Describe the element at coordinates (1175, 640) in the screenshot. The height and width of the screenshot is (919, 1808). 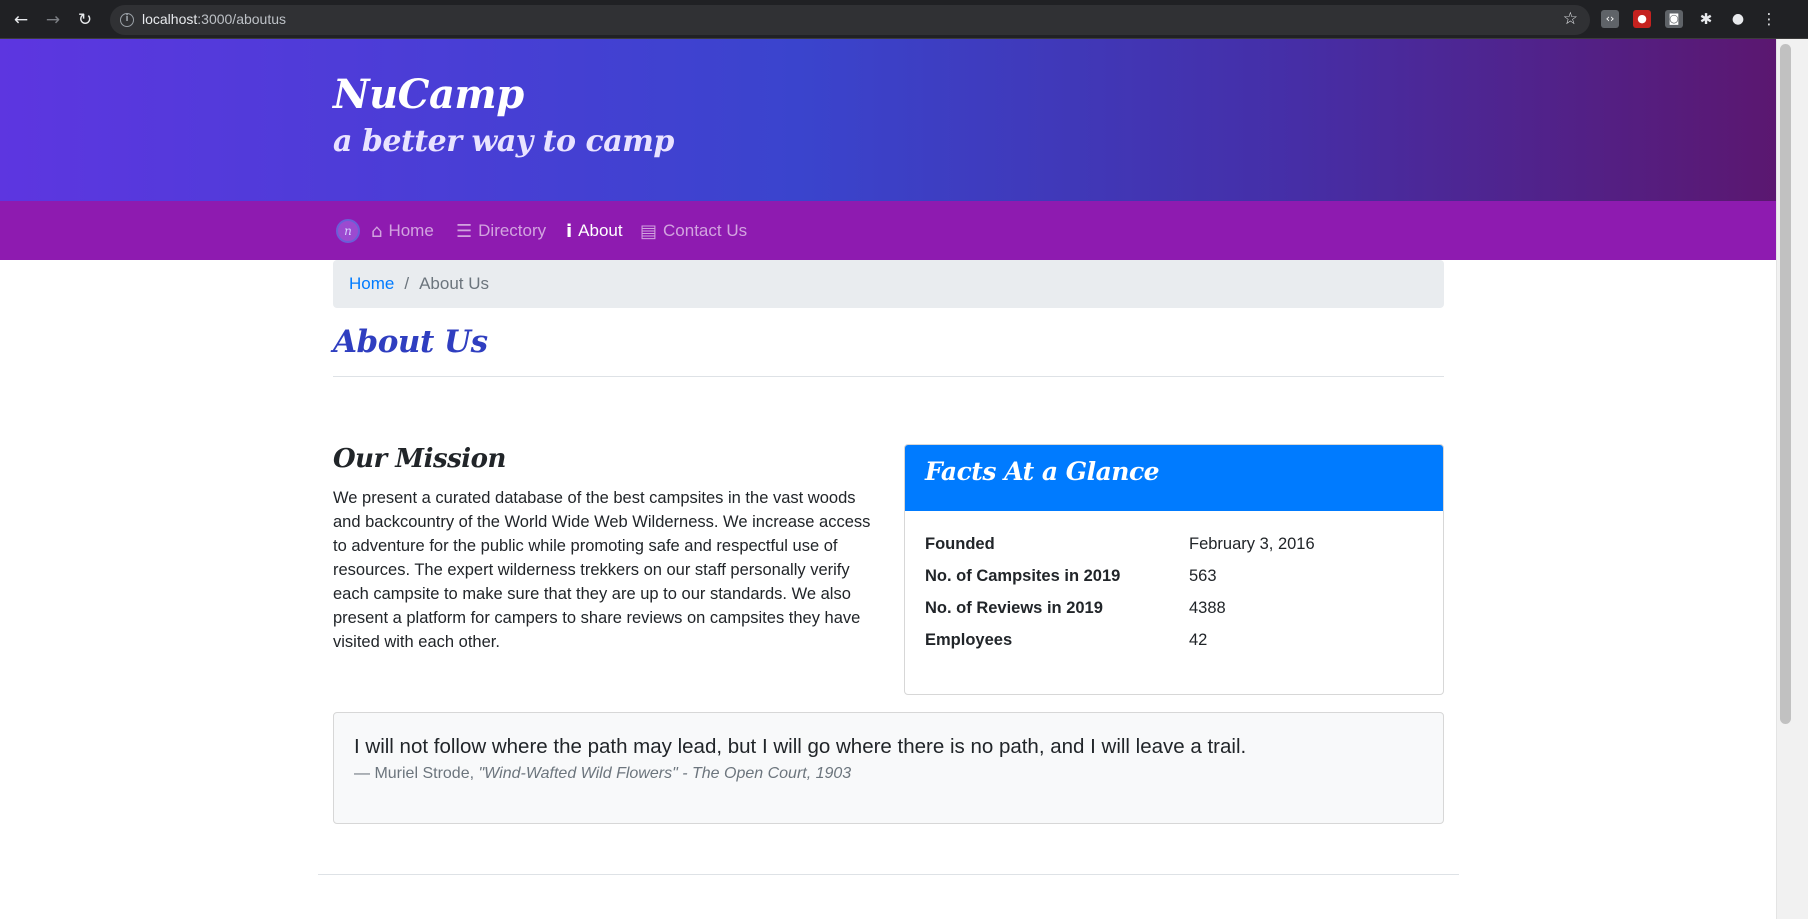
I see `fact-row: Employees 42` at that location.